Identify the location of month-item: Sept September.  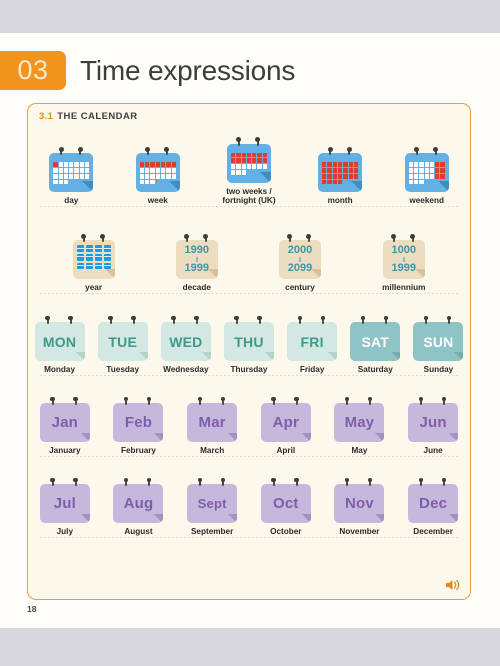
(212, 507).